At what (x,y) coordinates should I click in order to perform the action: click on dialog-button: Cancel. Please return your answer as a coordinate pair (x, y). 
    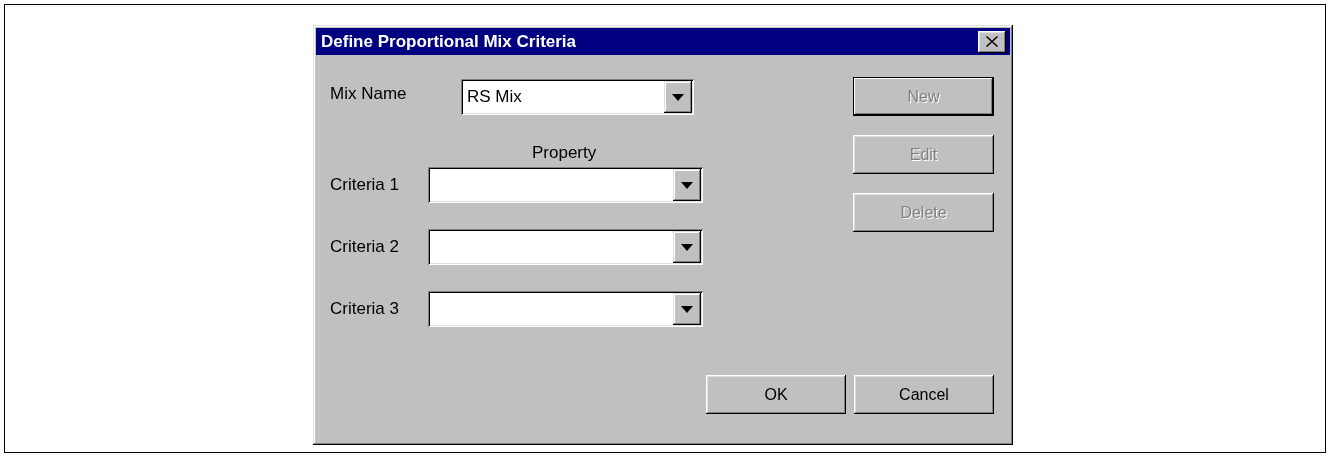
    Looking at the image, I should click on (924, 394).